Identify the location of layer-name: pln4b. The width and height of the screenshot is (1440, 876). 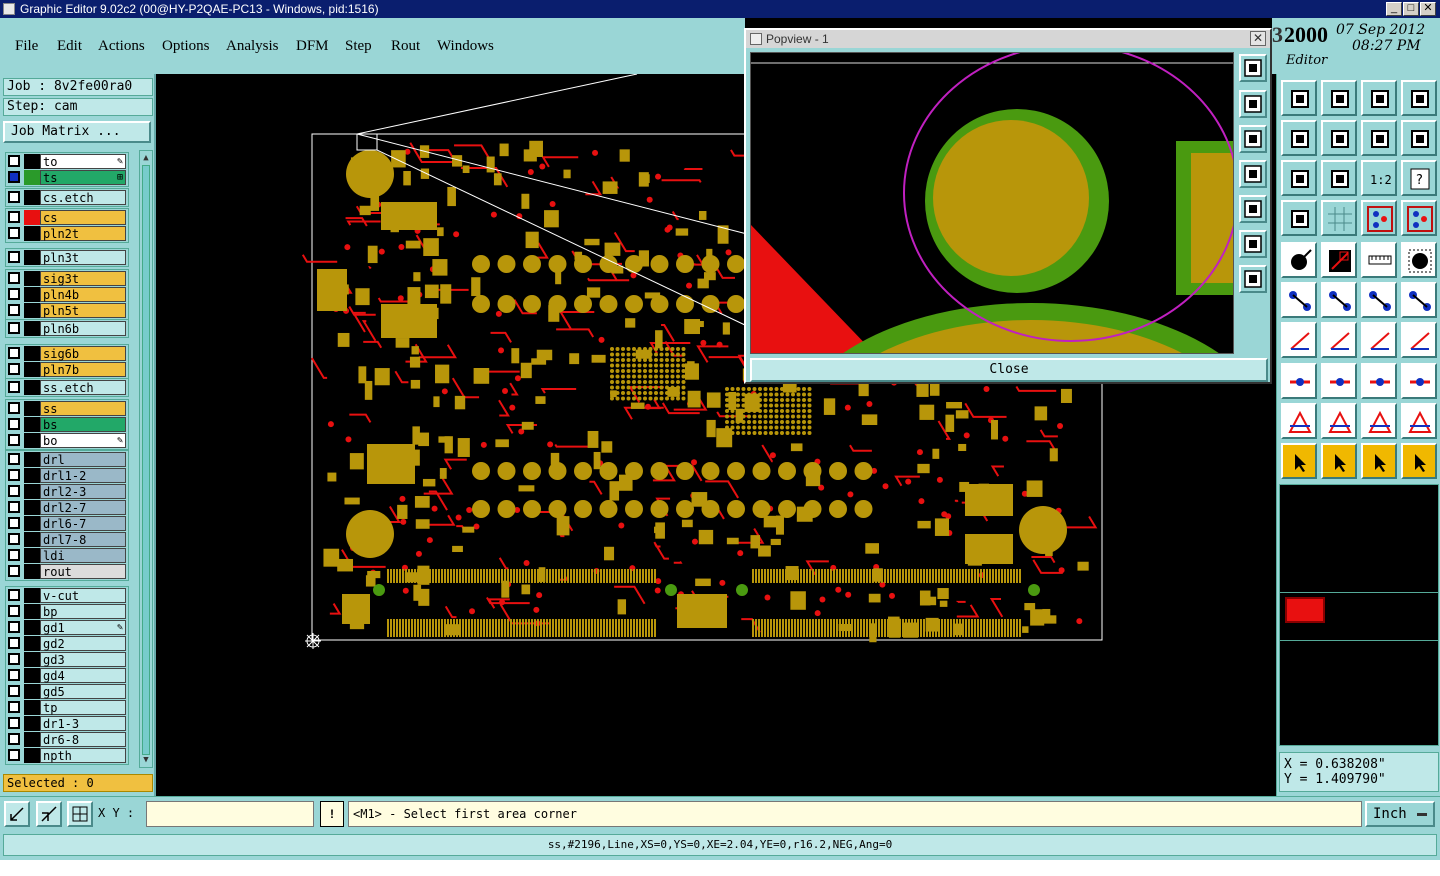
(83, 294).